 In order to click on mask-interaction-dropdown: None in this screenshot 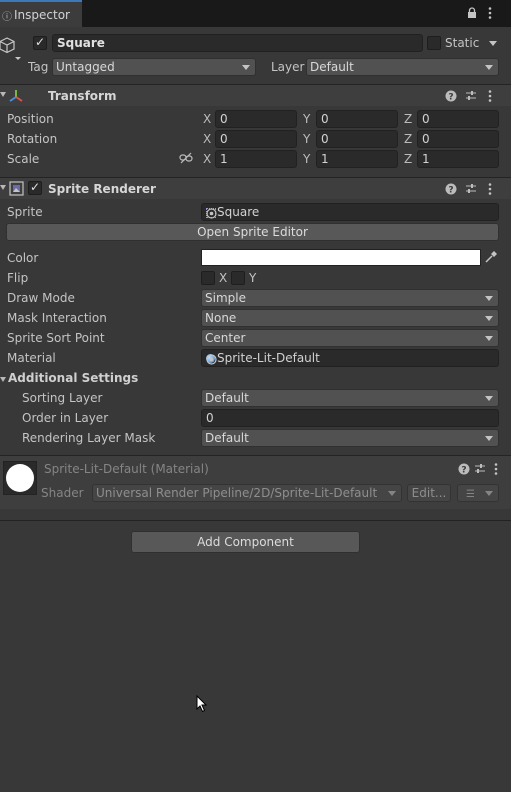, I will do `click(350, 318)`.